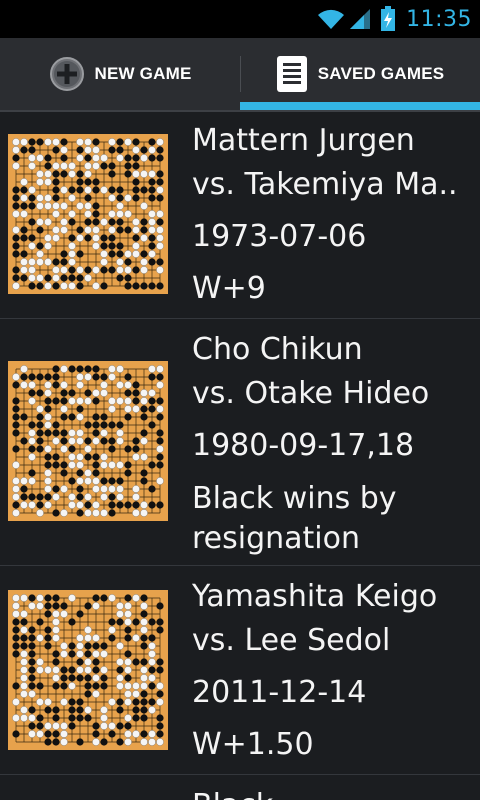 The image size is (480, 800). What do you see at coordinates (360, 74) in the screenshot?
I see `tab-saved-games: SAVED GAMES` at bounding box center [360, 74].